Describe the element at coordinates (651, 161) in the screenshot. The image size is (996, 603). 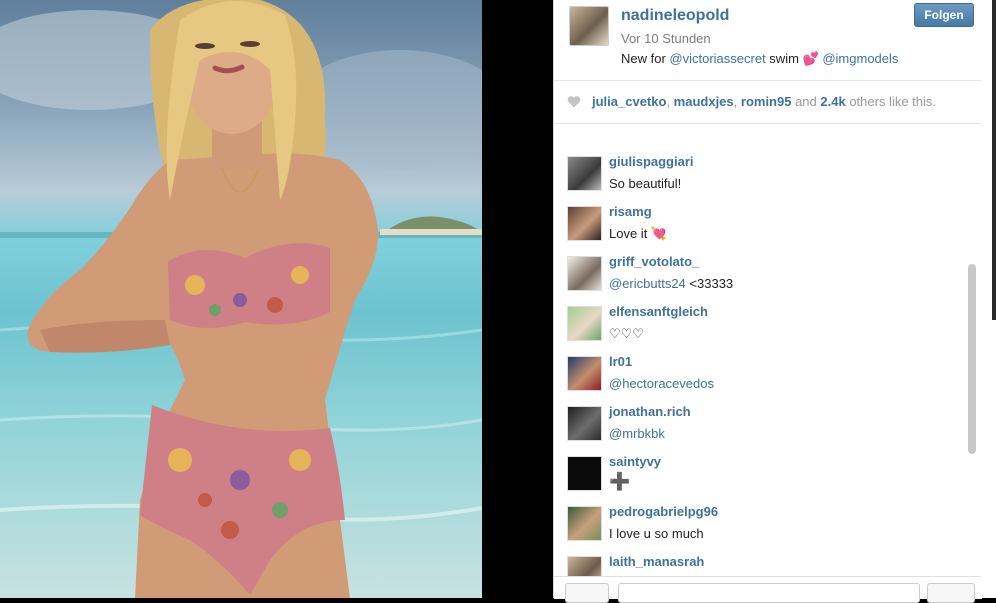
I see `commenter-username: giulispaggiari` at that location.